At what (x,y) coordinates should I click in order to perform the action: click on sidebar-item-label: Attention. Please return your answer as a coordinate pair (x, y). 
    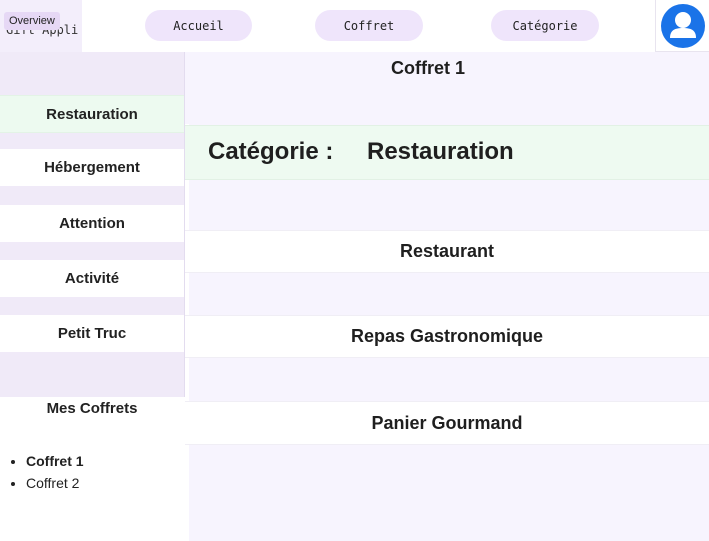
    Looking at the image, I should click on (92, 223).